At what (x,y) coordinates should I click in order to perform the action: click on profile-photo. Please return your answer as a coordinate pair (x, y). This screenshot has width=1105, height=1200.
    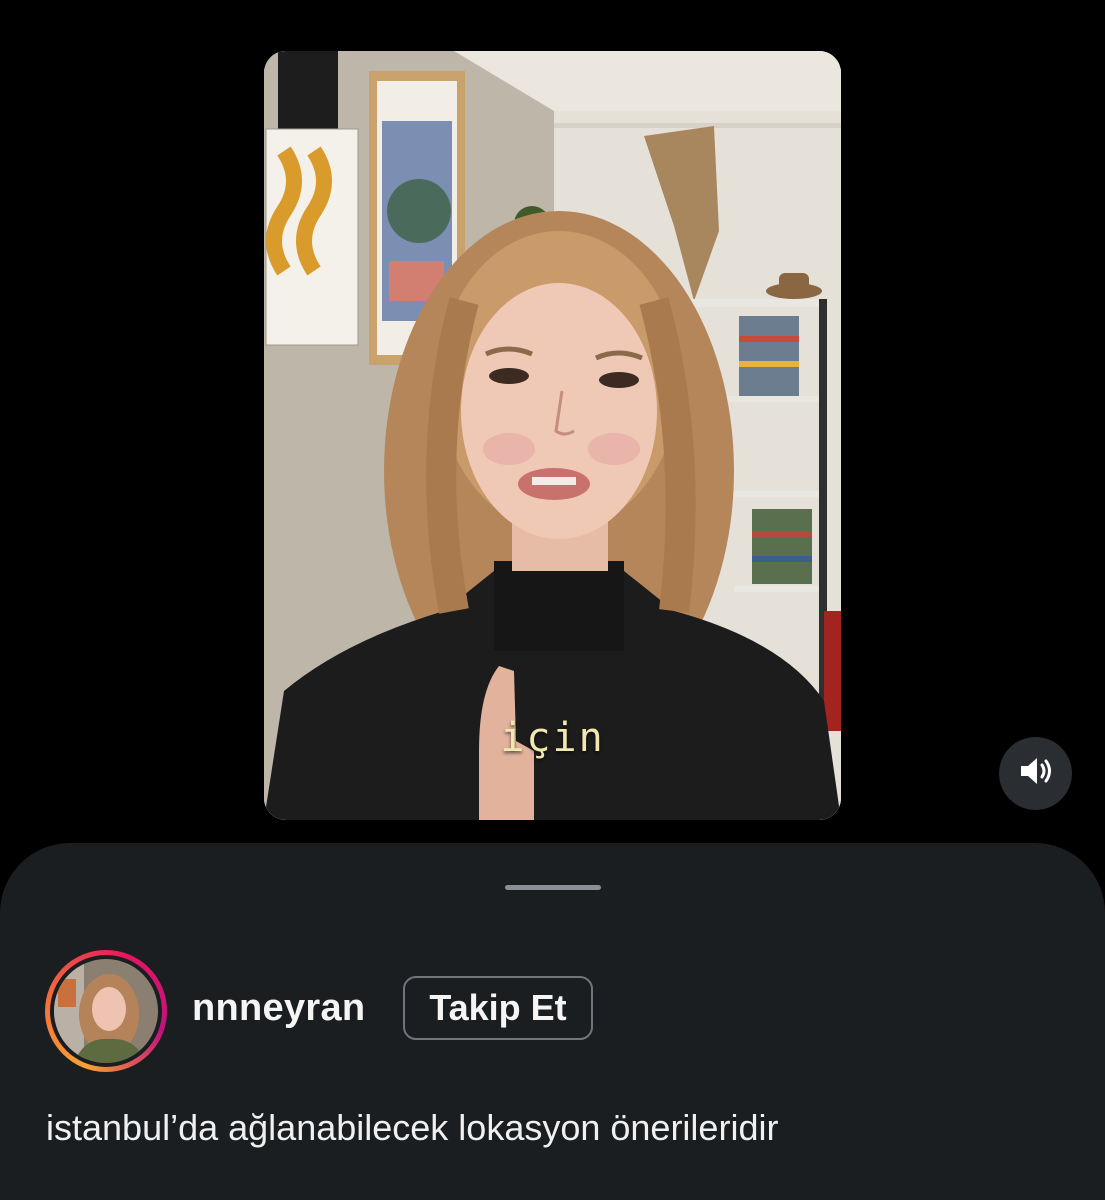
    Looking at the image, I should click on (106, 1011).